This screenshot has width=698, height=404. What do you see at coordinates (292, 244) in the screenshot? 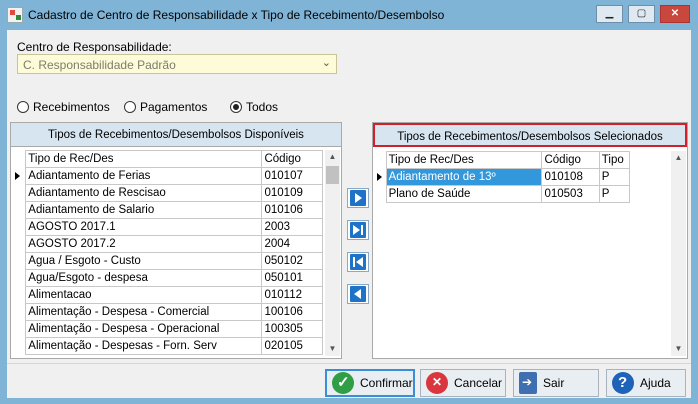
I see `cell-codigo: 2004` at bounding box center [292, 244].